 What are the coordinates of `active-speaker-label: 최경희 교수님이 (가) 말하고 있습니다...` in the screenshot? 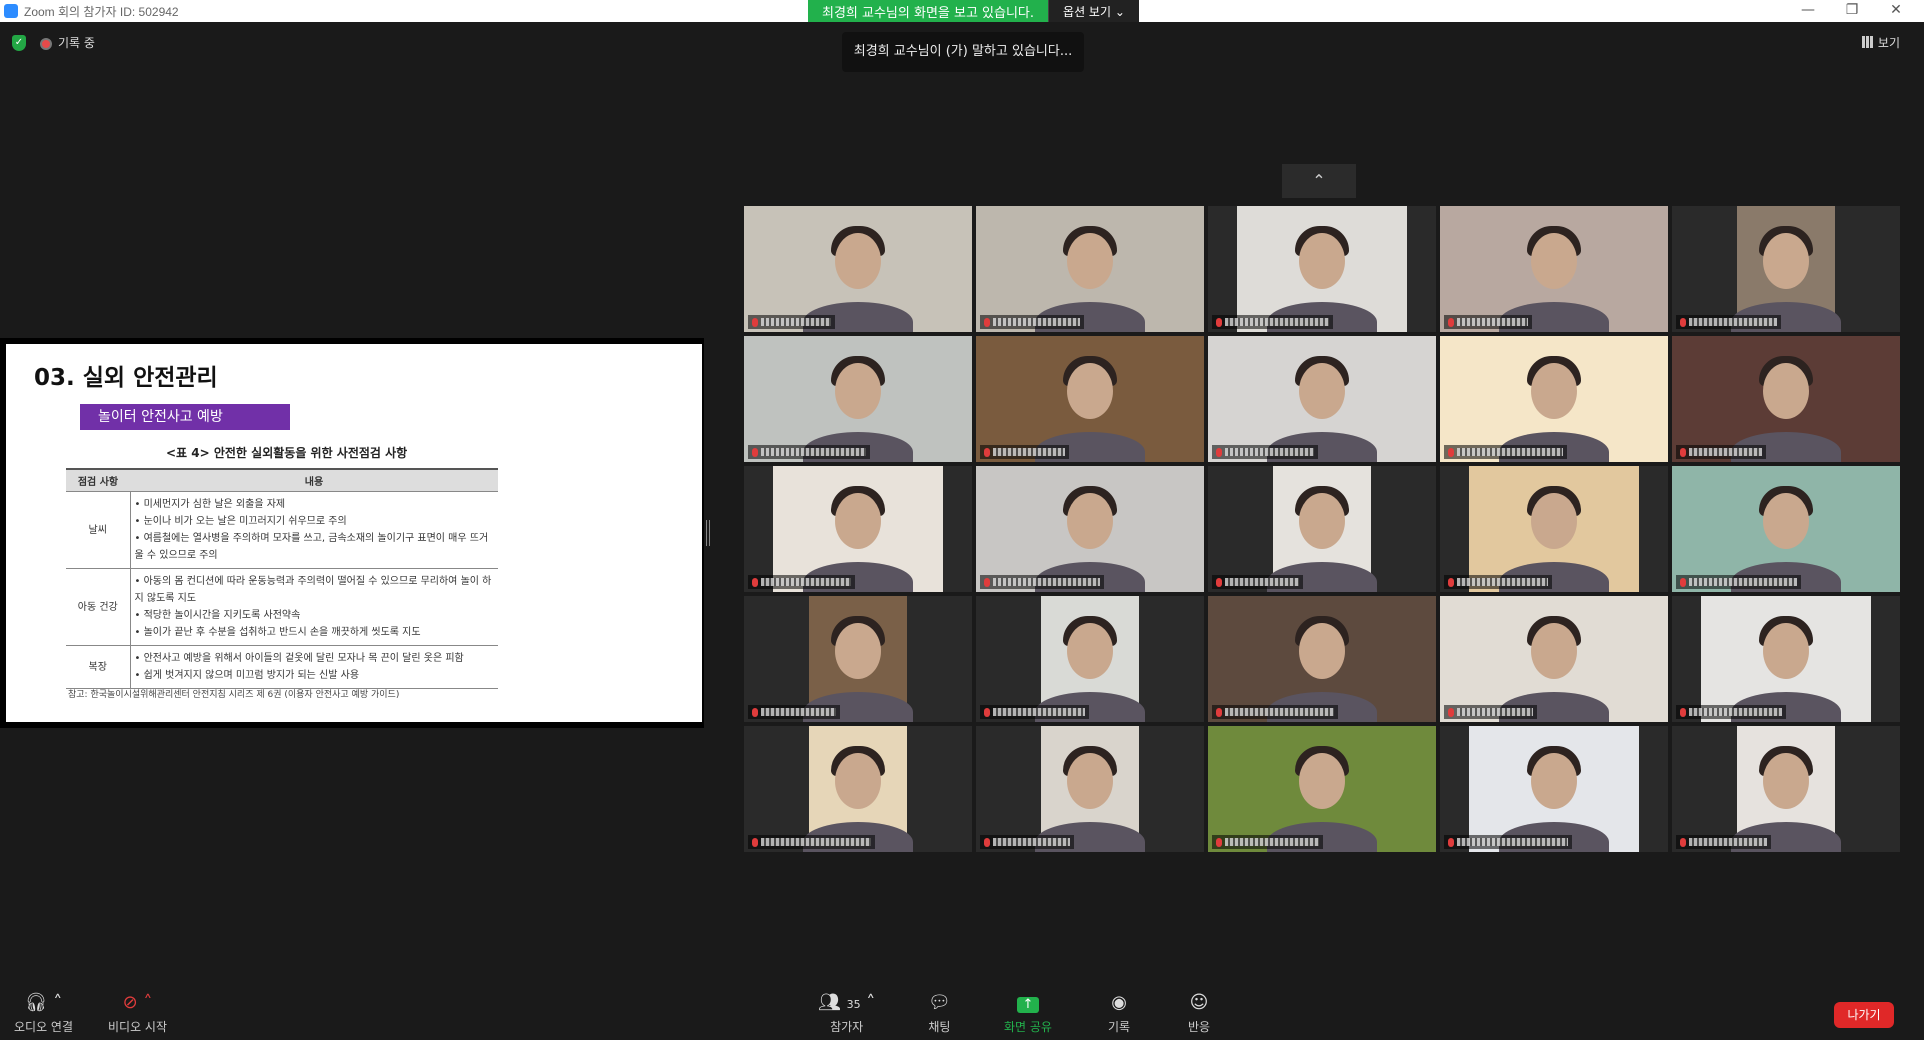 It's located at (963, 52).